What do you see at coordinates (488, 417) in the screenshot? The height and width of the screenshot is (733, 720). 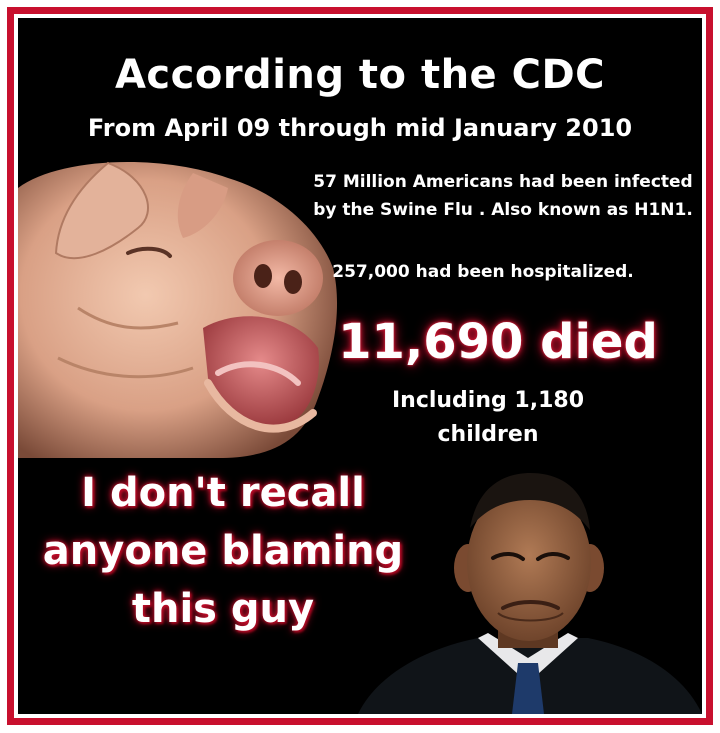 I see `children-fact: Including 1,180 children` at bounding box center [488, 417].